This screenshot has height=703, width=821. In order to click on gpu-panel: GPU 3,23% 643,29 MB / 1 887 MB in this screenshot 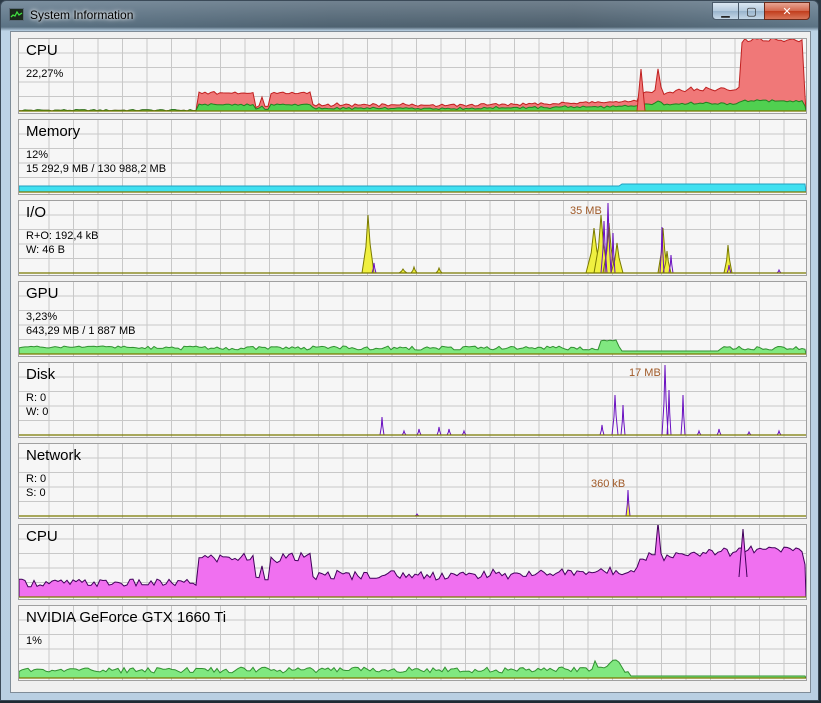, I will do `click(412, 319)`.